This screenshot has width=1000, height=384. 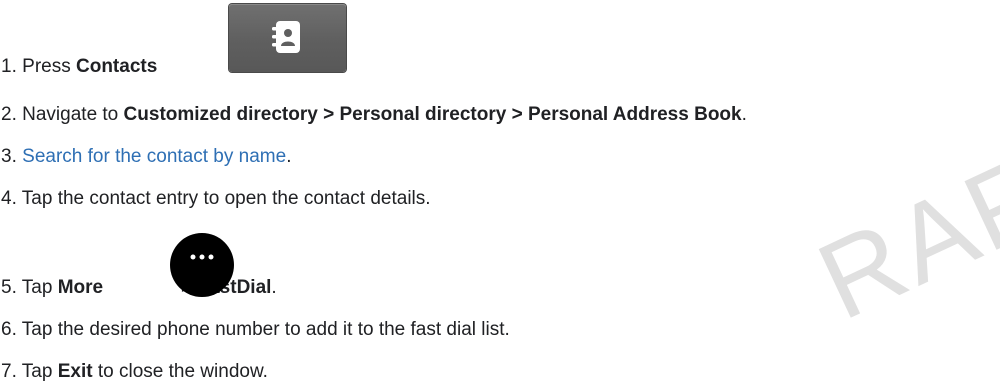 I want to click on step-4-number: 4., so click(x=9, y=198).